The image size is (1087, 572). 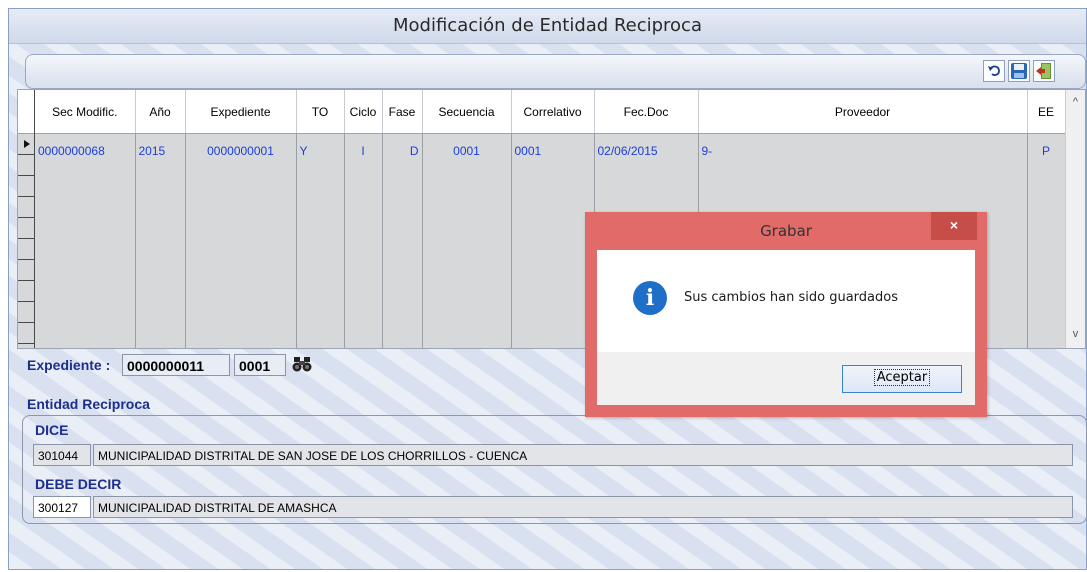 What do you see at coordinates (547, 26) in the screenshot?
I see `window-title: Modificación de Entidad Reciproca` at bounding box center [547, 26].